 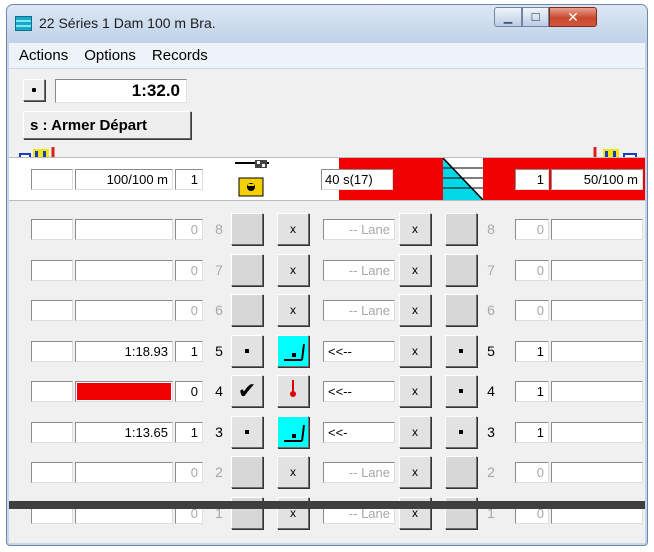 What do you see at coordinates (327, 24) in the screenshot?
I see `title-bar: 22 Séries 1 Dam 100 m Bra. ▁ ☐ ✕` at bounding box center [327, 24].